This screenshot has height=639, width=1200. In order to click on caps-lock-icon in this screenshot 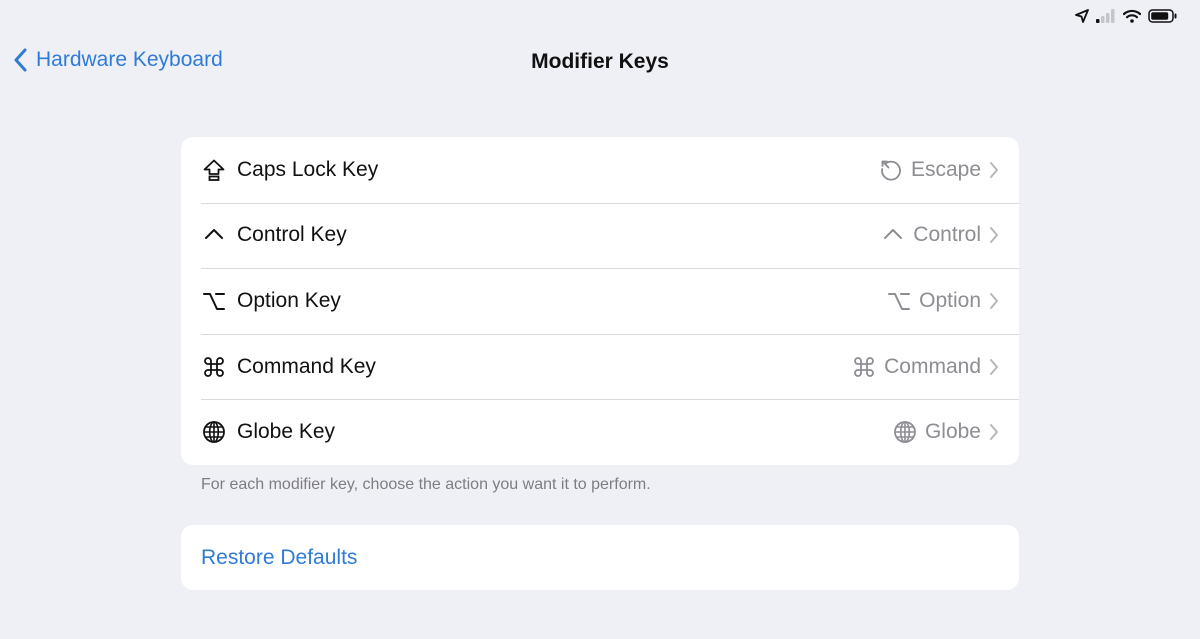, I will do `click(214, 170)`.